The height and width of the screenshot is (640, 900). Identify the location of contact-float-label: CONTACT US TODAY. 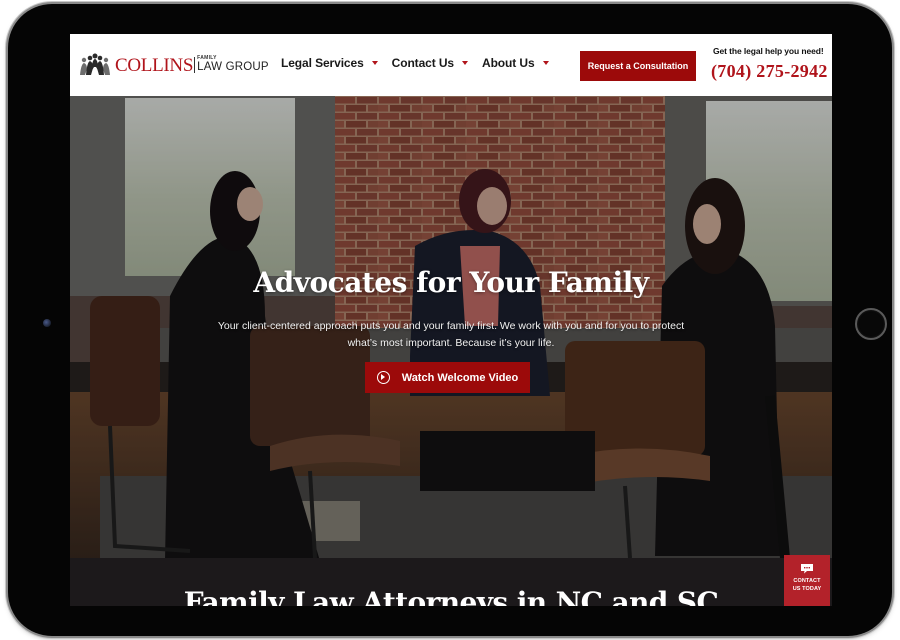
(807, 585).